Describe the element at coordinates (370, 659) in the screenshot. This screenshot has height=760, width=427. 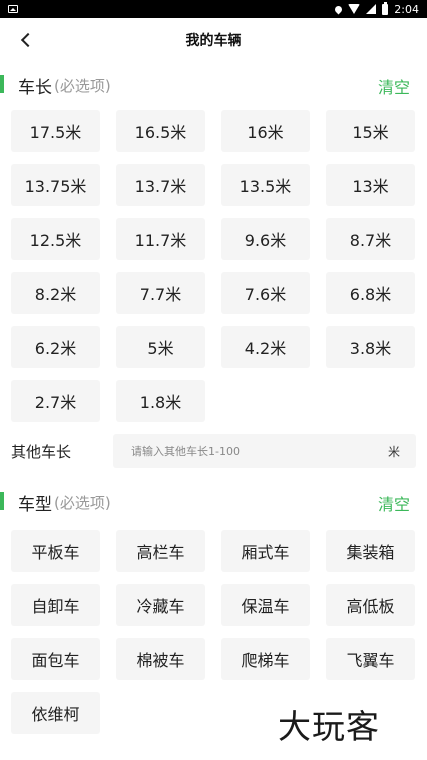
I see `vehicle-type-chip: 飞翼车` at that location.